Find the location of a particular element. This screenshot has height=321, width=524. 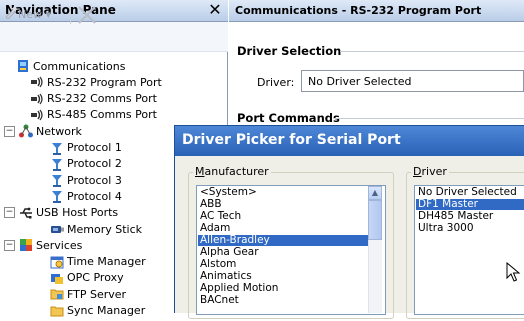

driver-list-item: Ultra 3000 is located at coordinates (446, 228).